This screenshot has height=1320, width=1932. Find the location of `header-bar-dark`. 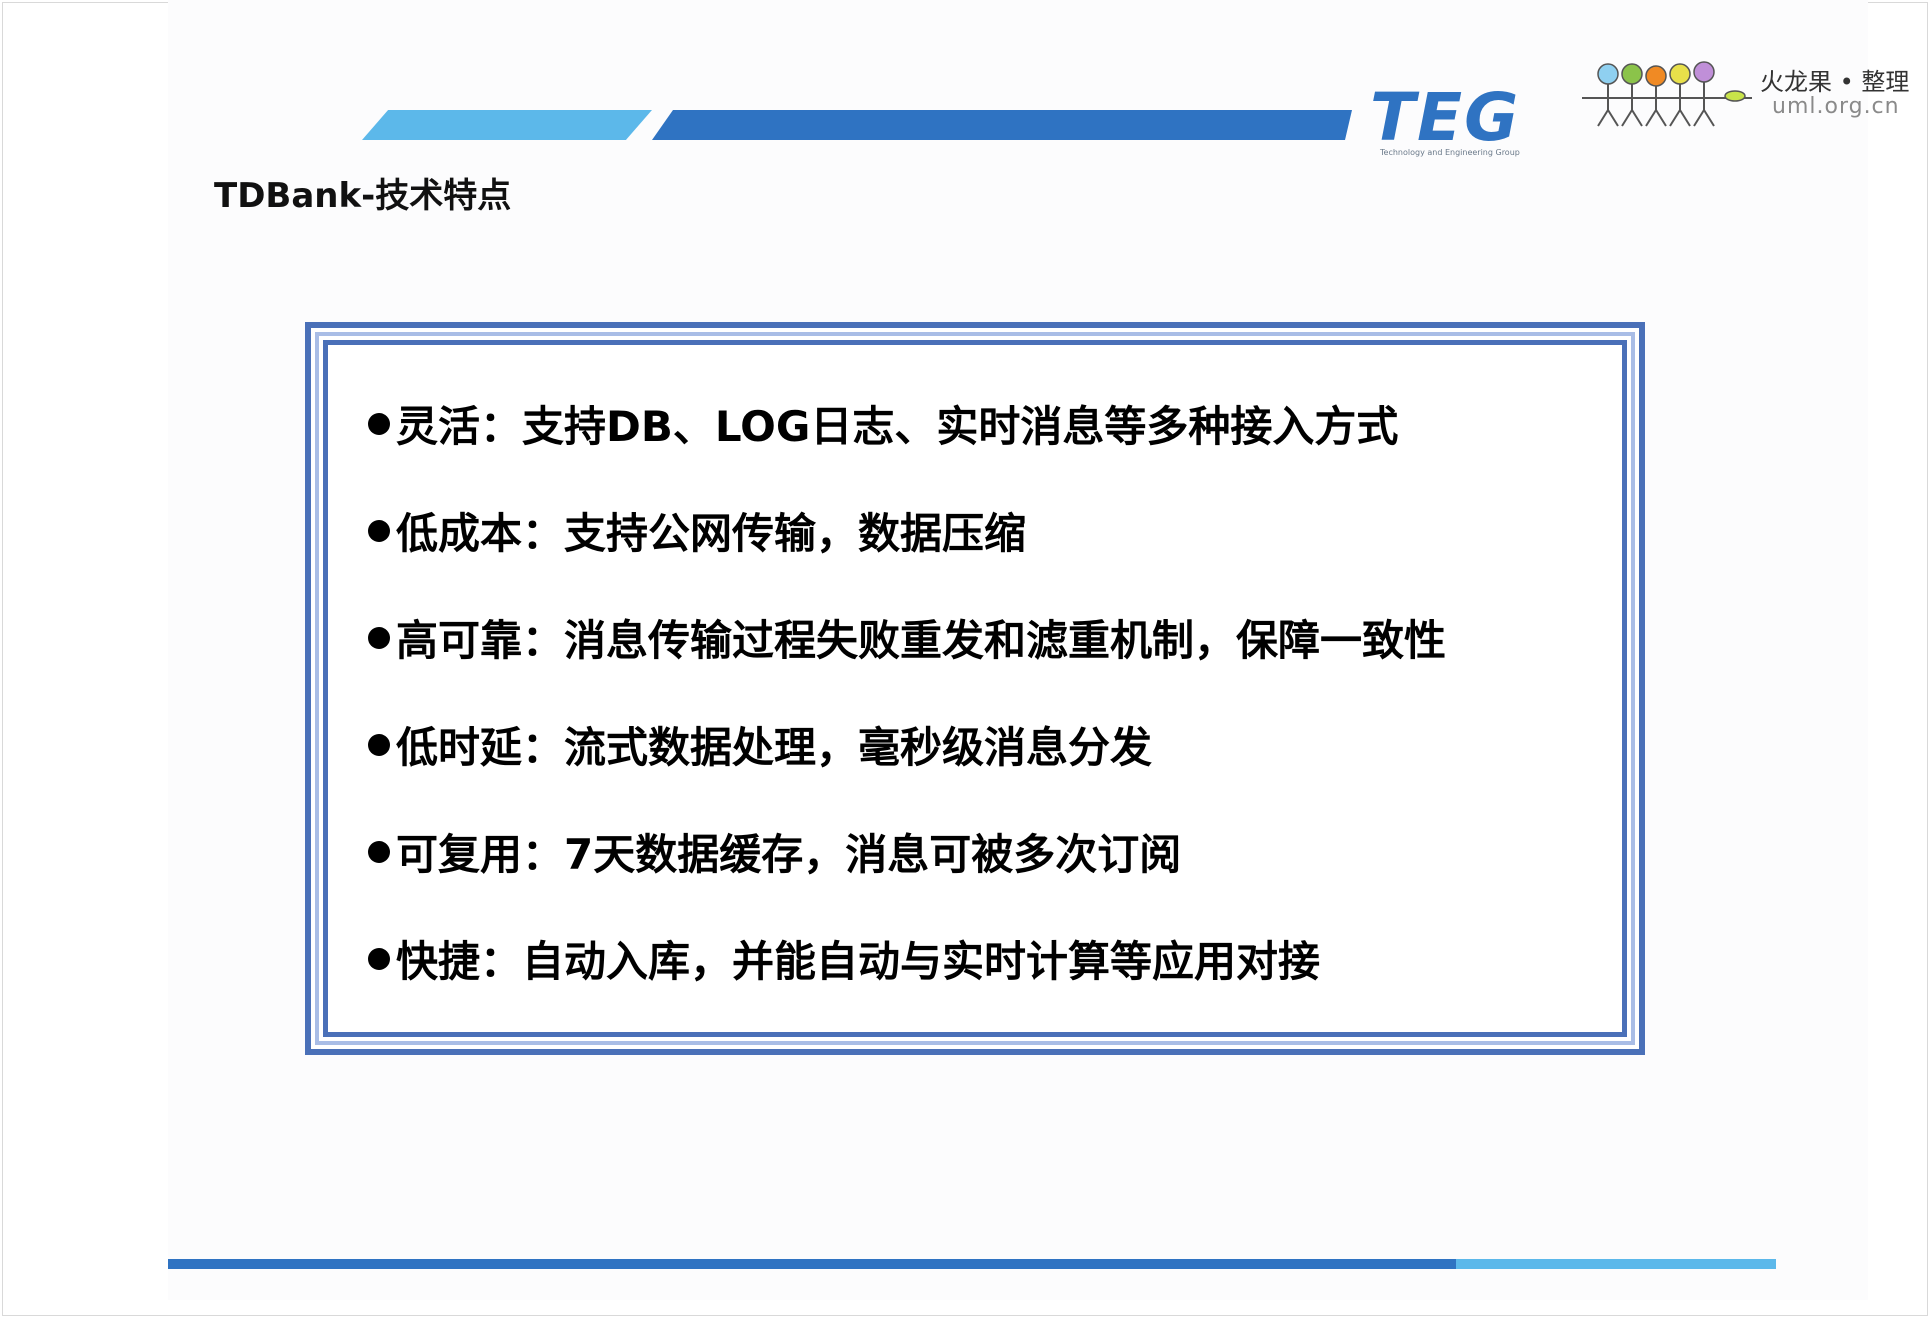

header-bar-dark is located at coordinates (1002, 125).